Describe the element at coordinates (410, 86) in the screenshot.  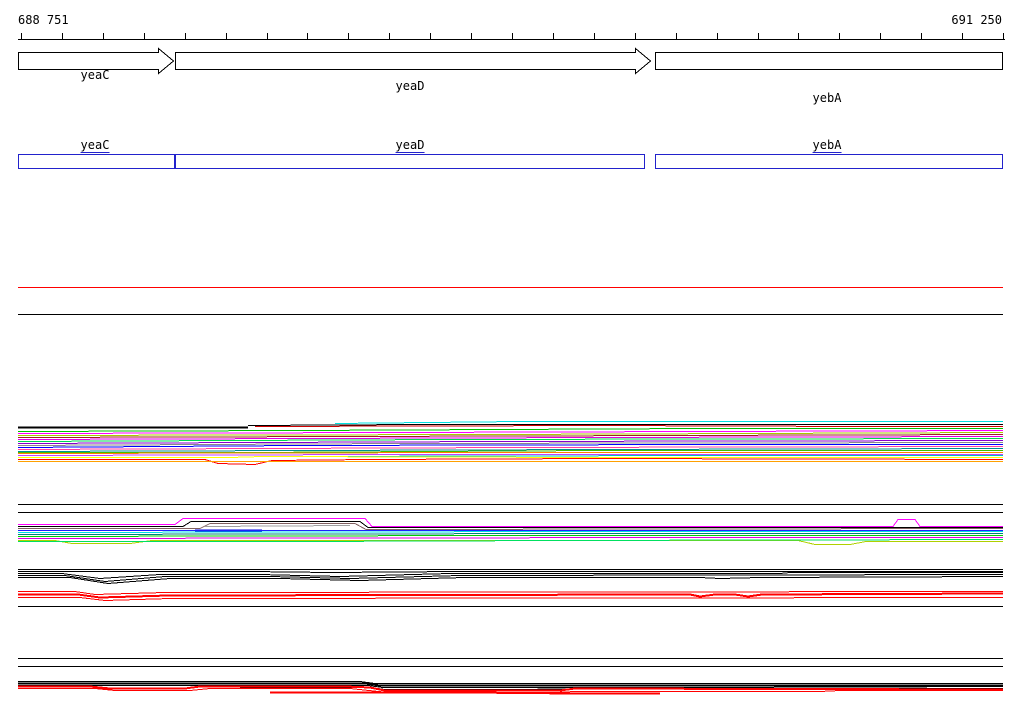
I see `gene-label-yeaD: yeaD` at that location.